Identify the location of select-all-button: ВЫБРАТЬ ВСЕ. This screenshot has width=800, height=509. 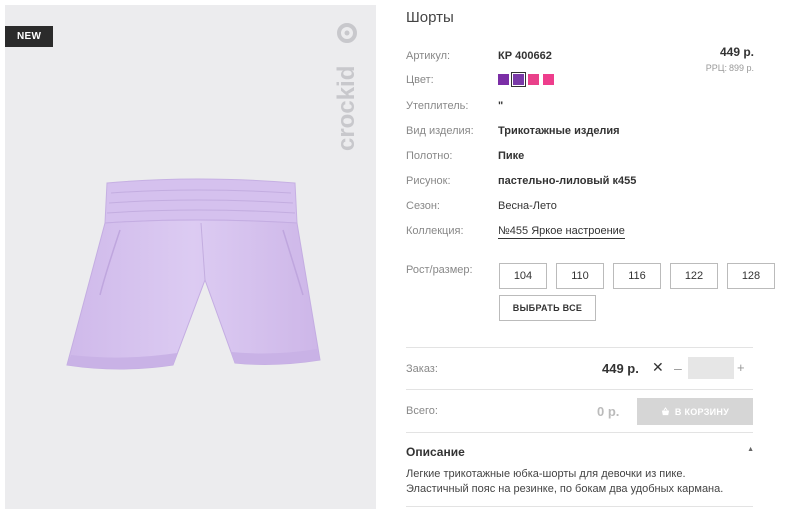
(547, 308).